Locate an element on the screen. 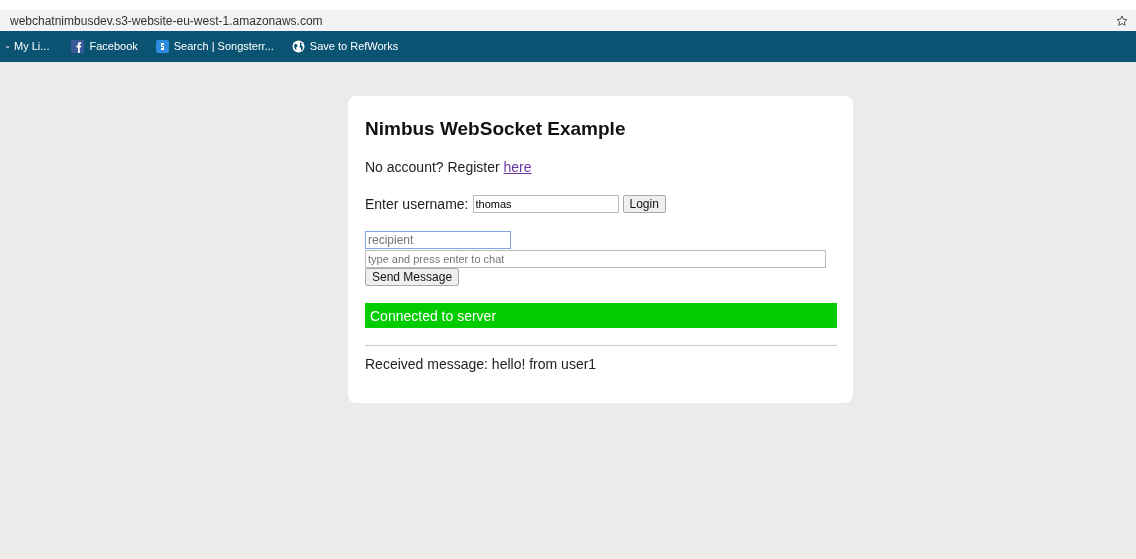 Image resolution: width=1136 pixels, height=559 pixels. recipient-field: recipient is located at coordinates (438, 239).